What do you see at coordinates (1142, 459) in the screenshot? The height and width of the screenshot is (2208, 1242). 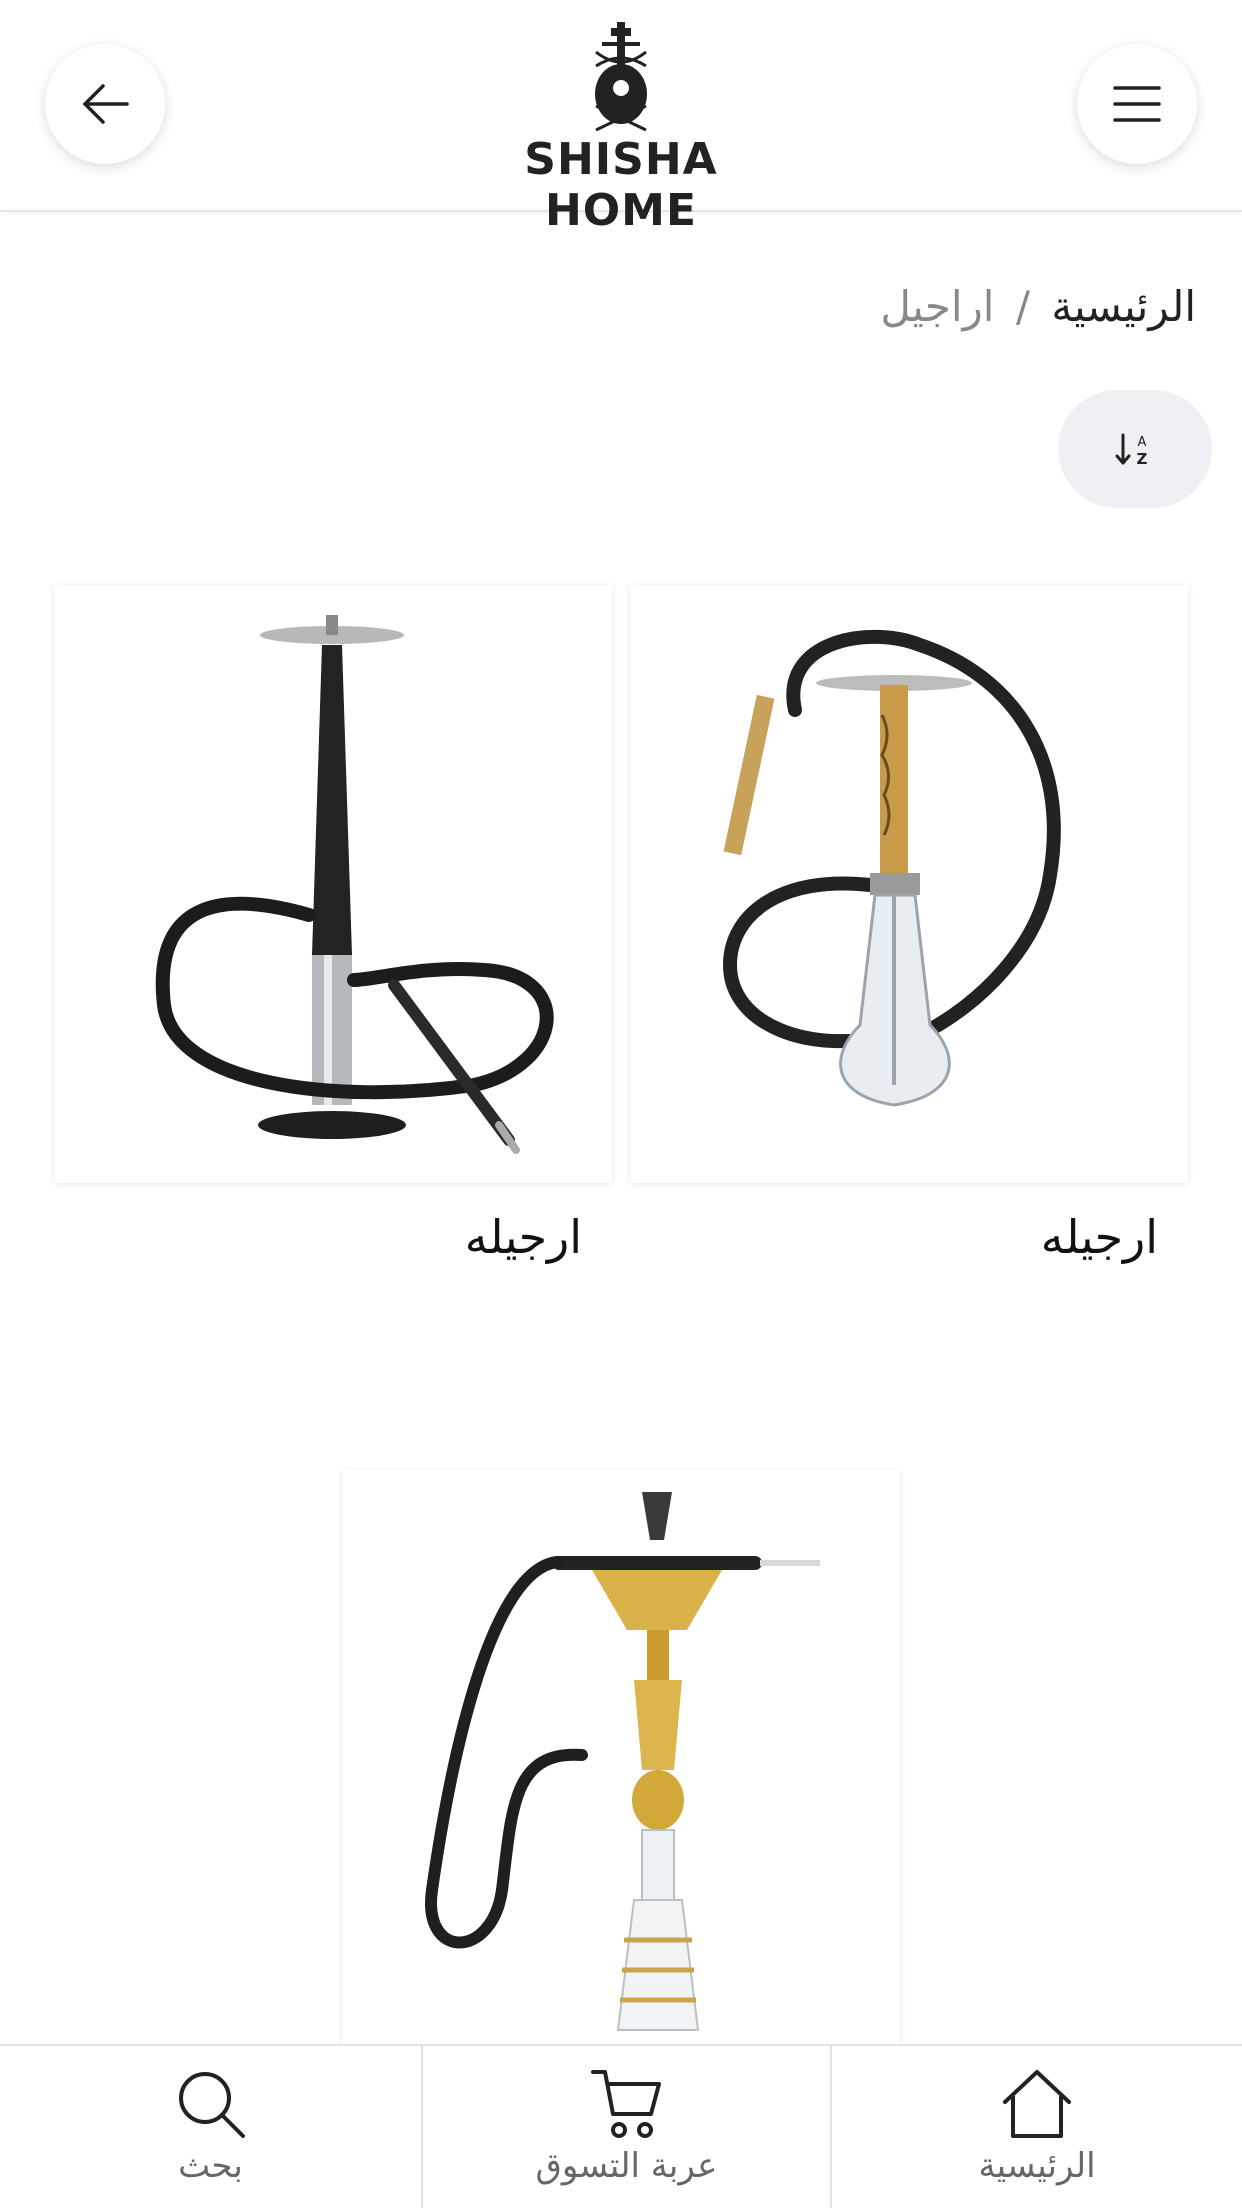 I see `svg-text: Z` at bounding box center [1142, 459].